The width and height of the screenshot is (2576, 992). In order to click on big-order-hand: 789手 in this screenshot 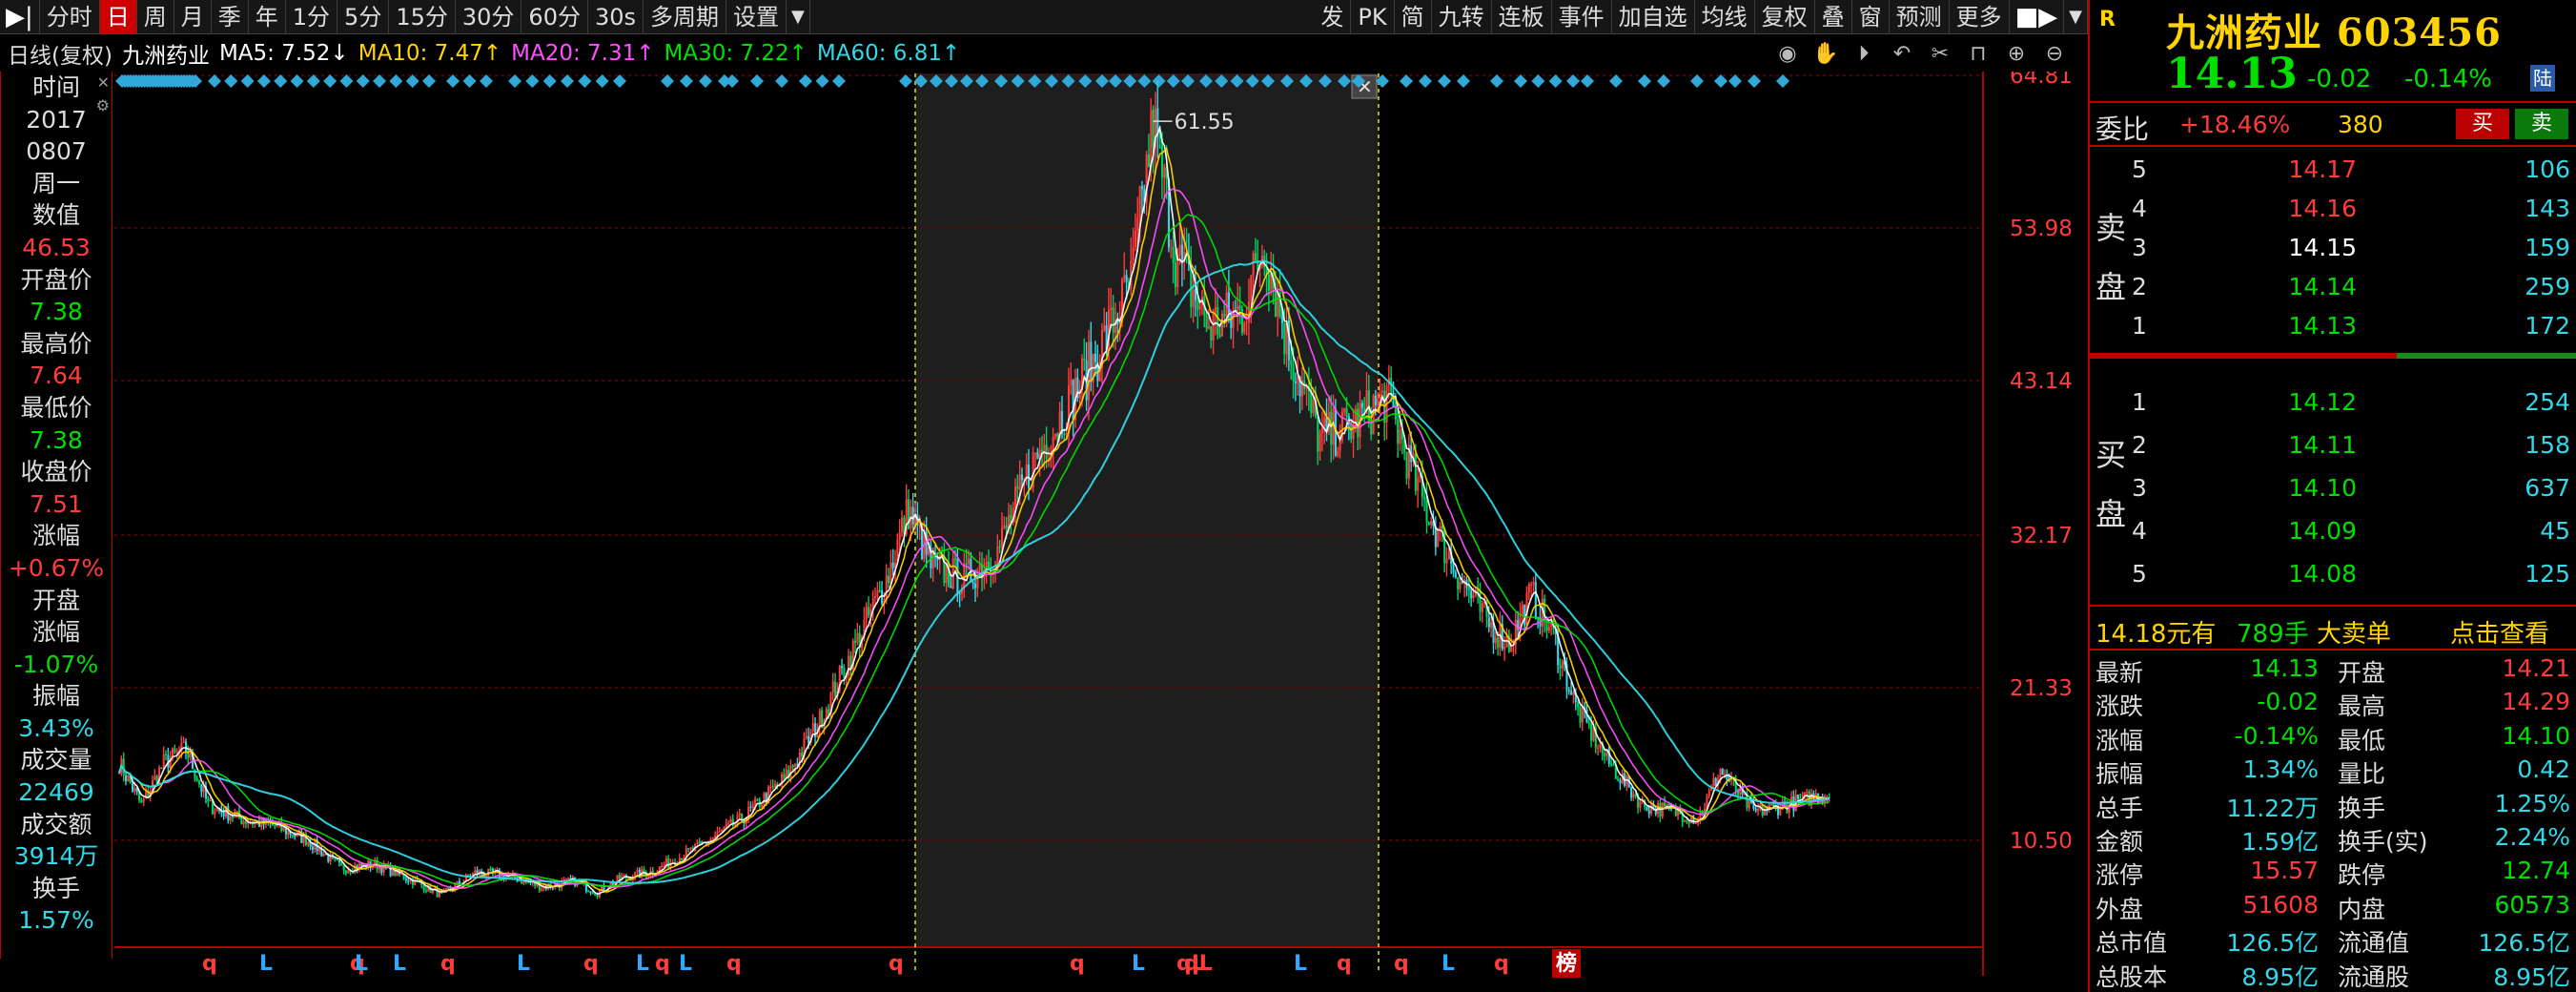, I will do `click(2273, 634)`.